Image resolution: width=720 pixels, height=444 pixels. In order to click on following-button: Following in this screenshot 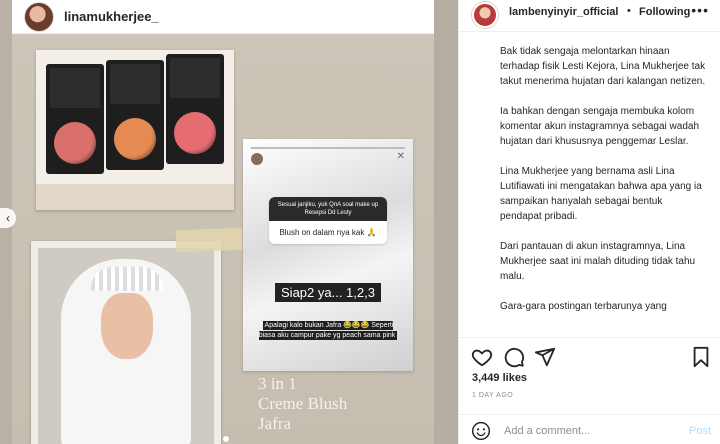, I will do `click(664, 12)`.